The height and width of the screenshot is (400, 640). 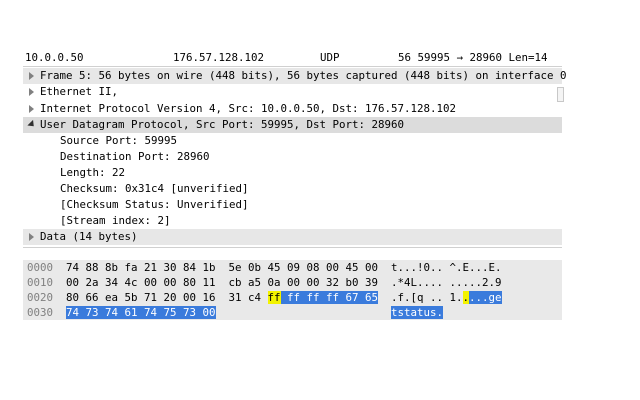 I want to click on field-label: [Stream index: 2], so click(x=115, y=220).